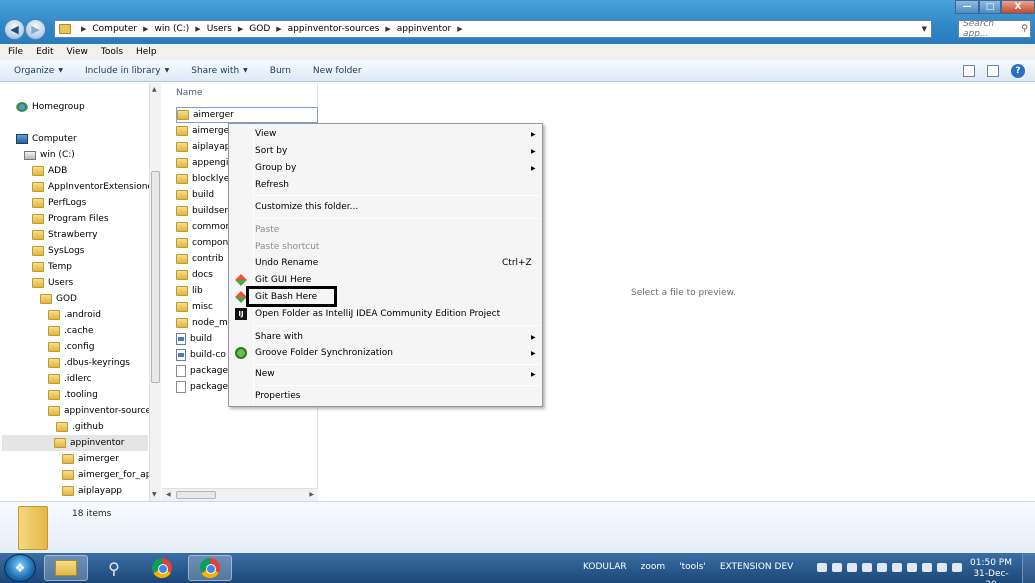 The width and height of the screenshot is (1035, 583). Describe the element at coordinates (280, 71) in the screenshot. I see `burn-button: Burn` at that location.